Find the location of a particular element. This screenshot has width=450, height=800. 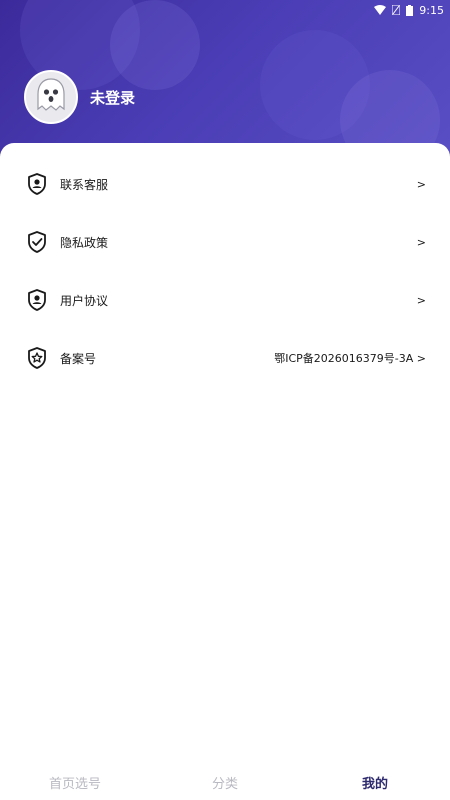

shield-star-icon is located at coordinates (37, 358).